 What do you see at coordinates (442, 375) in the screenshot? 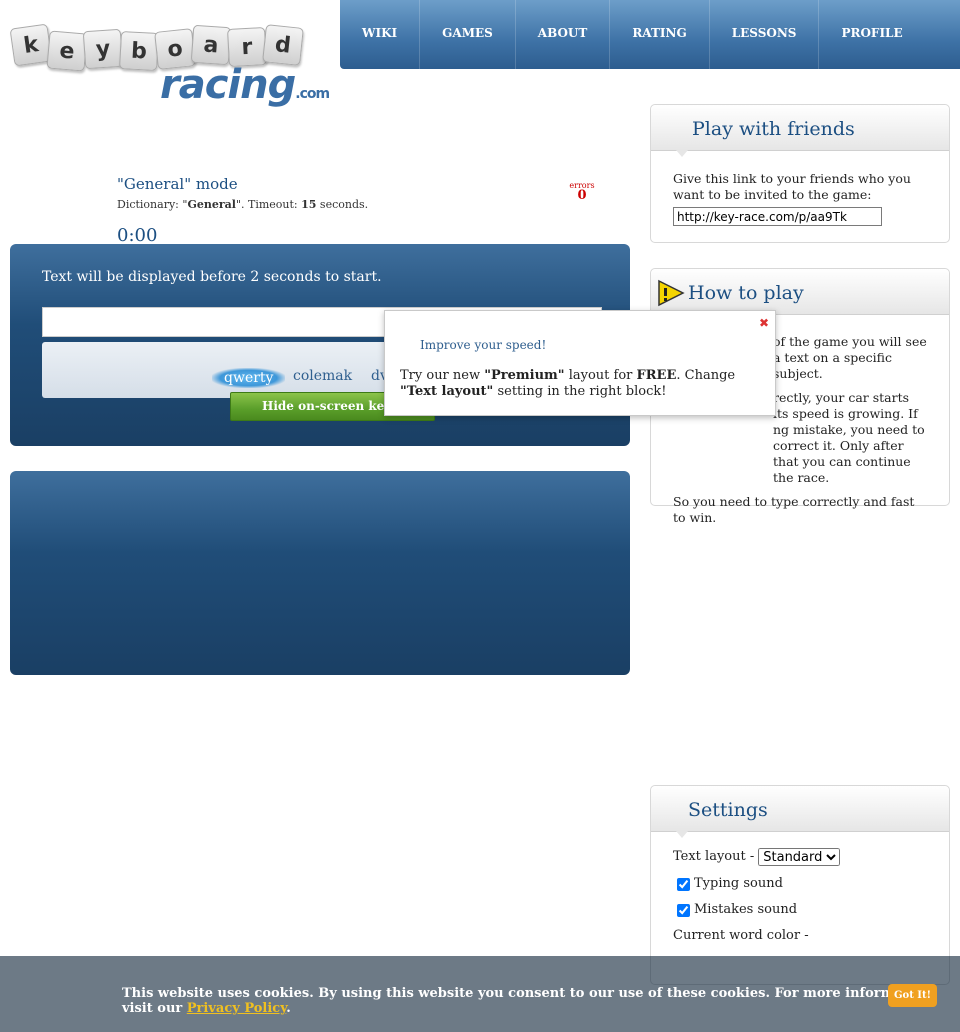
I see `popup-text-1: Try our new` at bounding box center [442, 375].